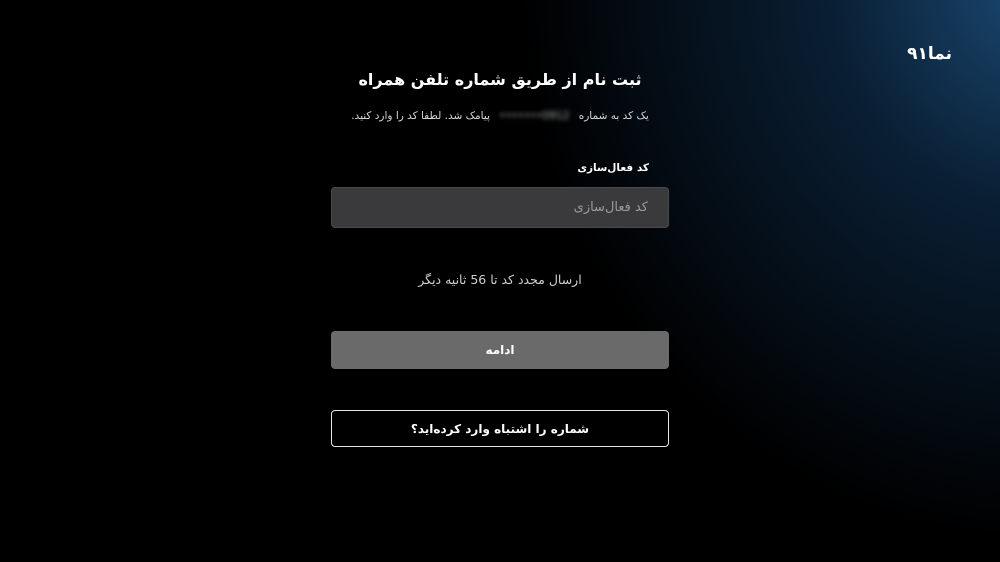 The height and width of the screenshot is (562, 1000). Describe the element at coordinates (500, 207) in the screenshot. I see `activation-code-input` at that location.